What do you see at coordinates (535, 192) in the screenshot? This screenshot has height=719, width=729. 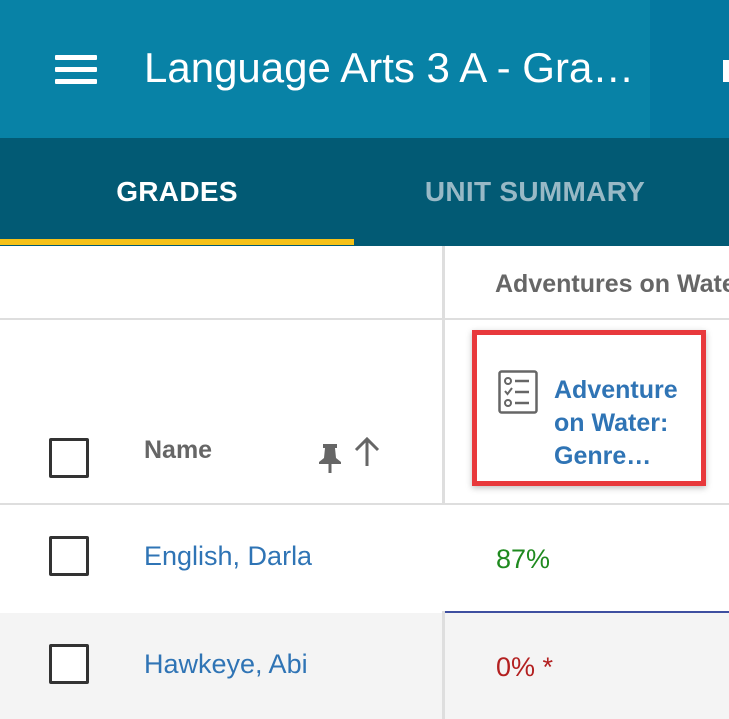 I see `tab-unit-summary: UNIT SUMMARY` at bounding box center [535, 192].